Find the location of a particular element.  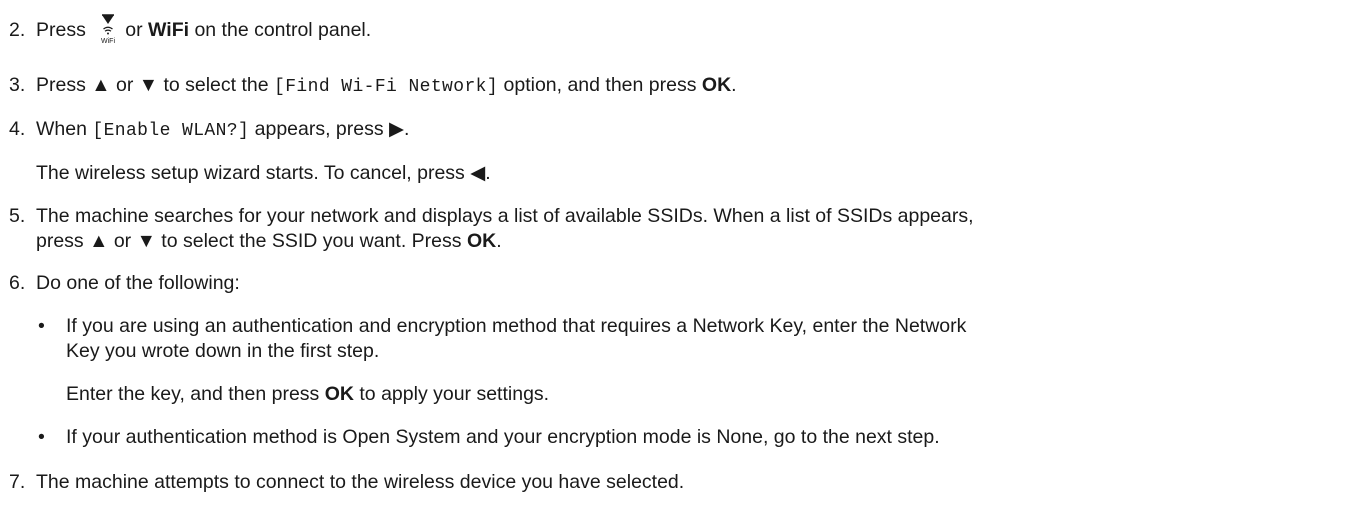

wifi-button-icon: WiFi is located at coordinates (108, 29).